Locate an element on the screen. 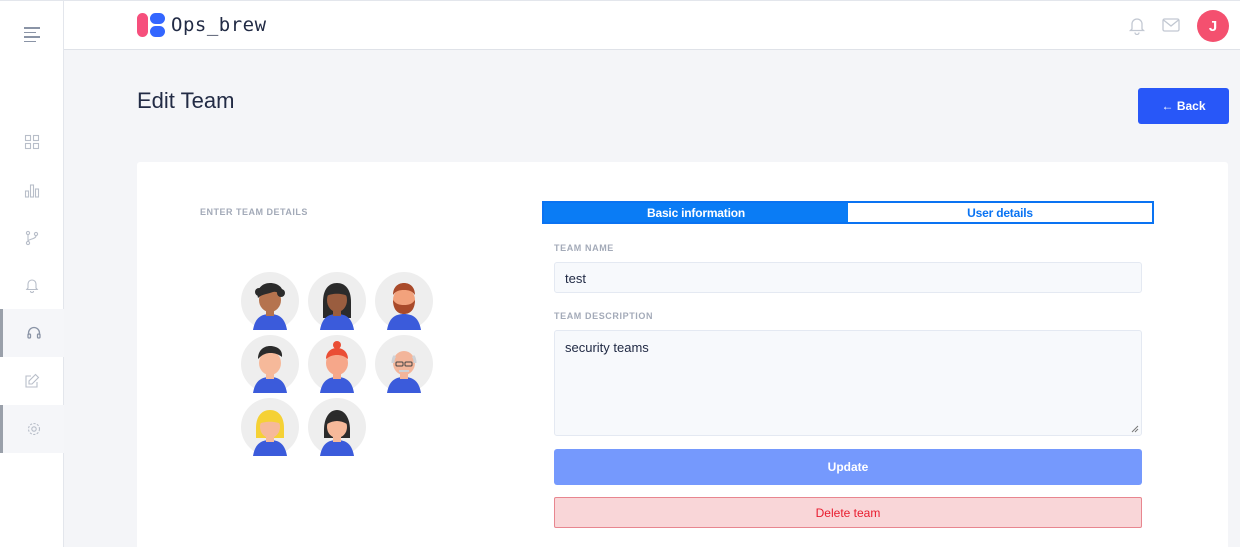 This screenshot has height=547, width=1240. branch-icon is located at coordinates (32, 238).